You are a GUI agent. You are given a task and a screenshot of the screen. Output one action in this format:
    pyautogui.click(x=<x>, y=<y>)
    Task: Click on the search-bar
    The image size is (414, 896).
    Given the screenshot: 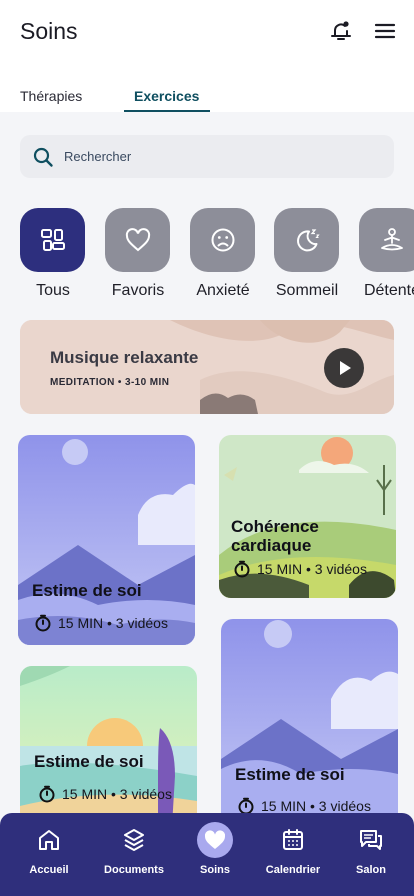 What is the action you would take?
    pyautogui.click(x=207, y=156)
    